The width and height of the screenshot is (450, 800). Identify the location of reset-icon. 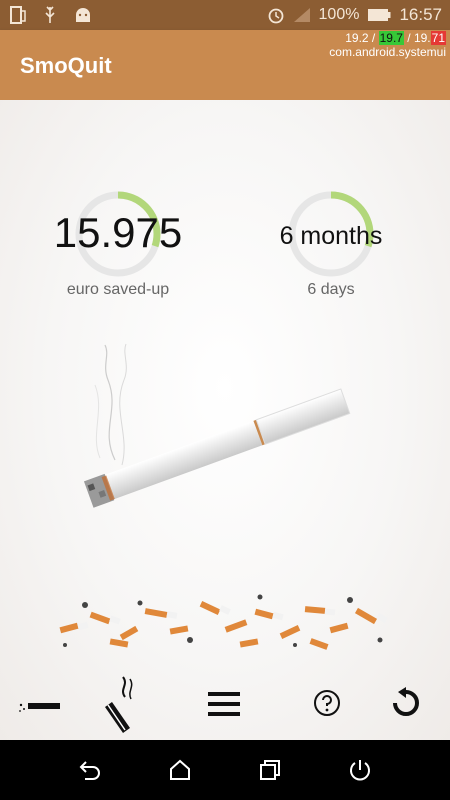
(406, 703).